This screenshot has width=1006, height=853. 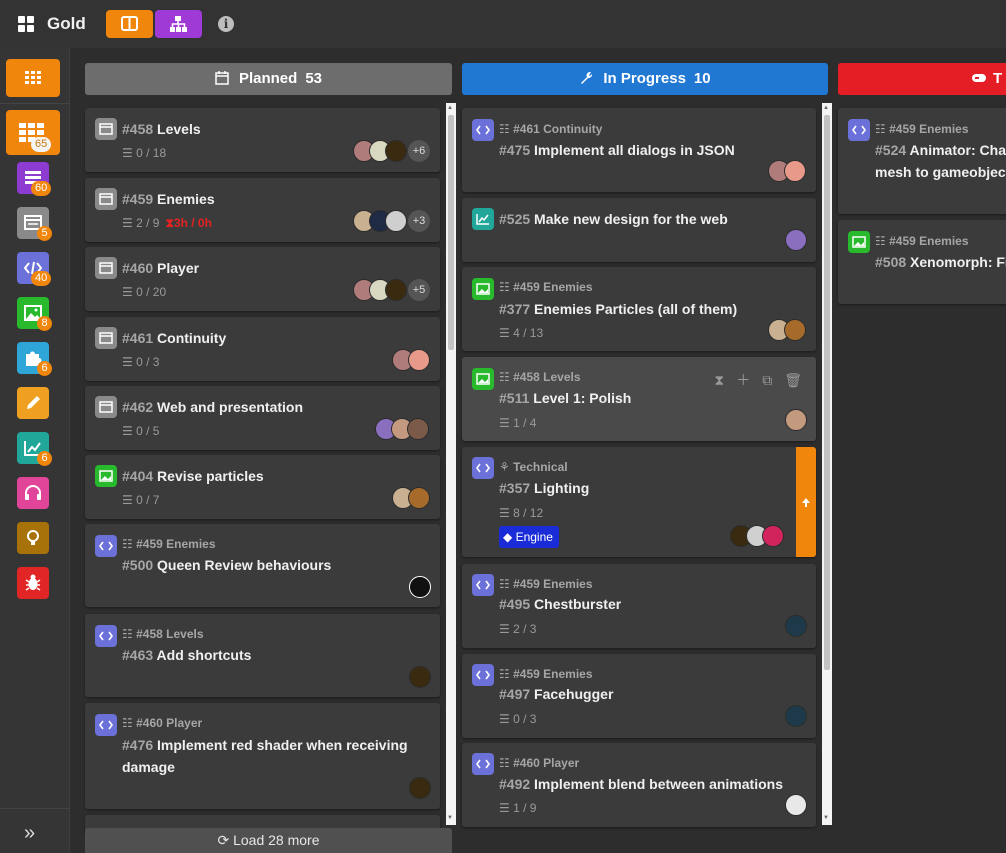 What do you see at coordinates (226, 24) in the screenshot?
I see `info-icon: i` at bounding box center [226, 24].